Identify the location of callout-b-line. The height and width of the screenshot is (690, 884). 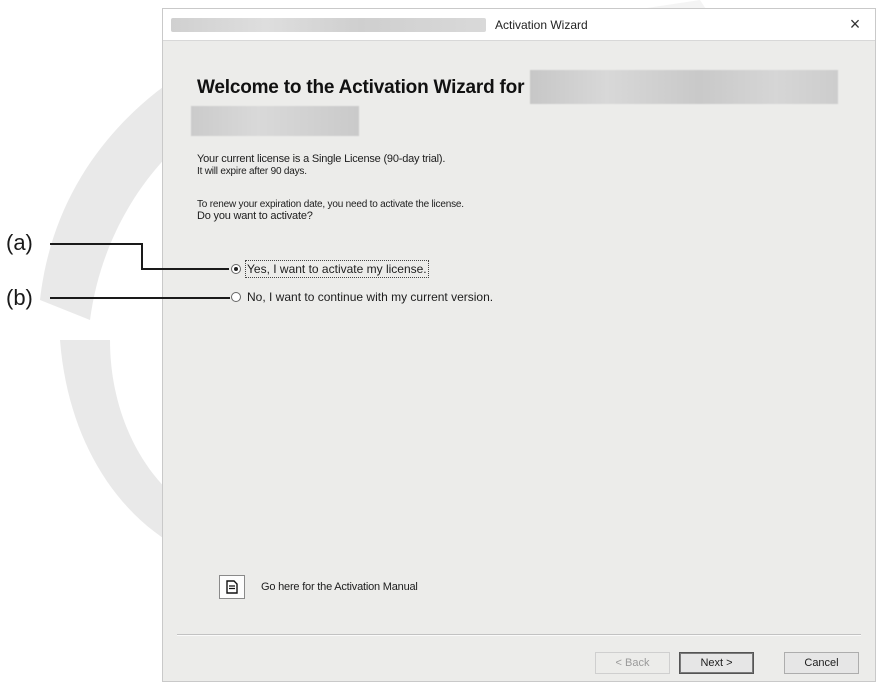
(140, 298).